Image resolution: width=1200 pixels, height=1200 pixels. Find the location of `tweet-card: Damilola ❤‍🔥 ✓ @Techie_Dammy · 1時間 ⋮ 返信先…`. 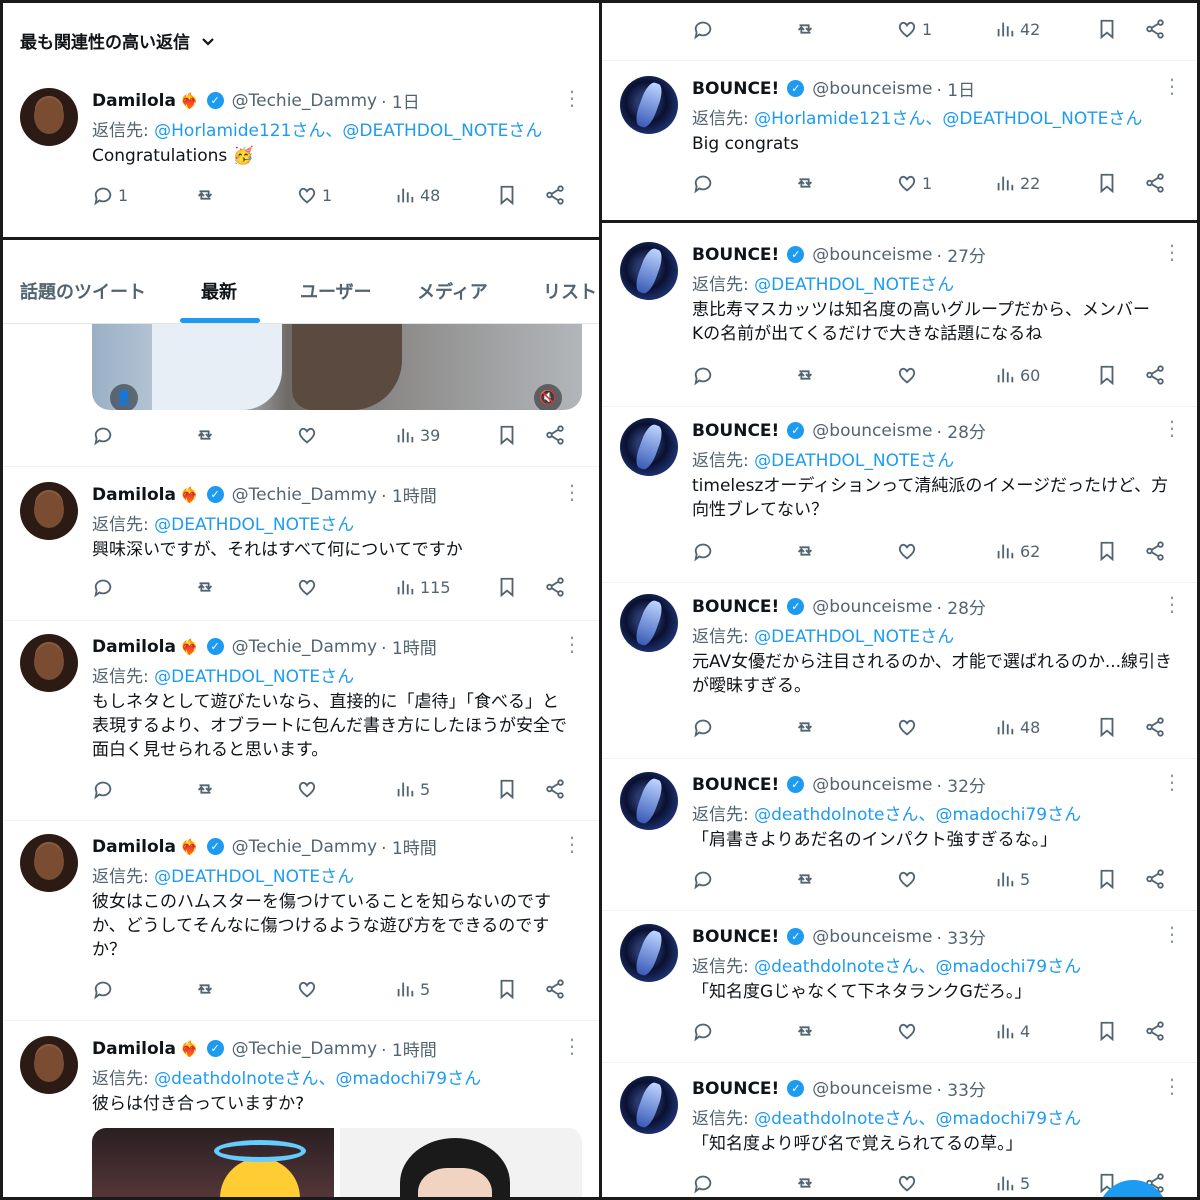

tweet-card: Damilola ❤‍🔥 ✓ @Techie_Dammy · 1時間 ⋮ 返信先… is located at coordinates (301, 722).